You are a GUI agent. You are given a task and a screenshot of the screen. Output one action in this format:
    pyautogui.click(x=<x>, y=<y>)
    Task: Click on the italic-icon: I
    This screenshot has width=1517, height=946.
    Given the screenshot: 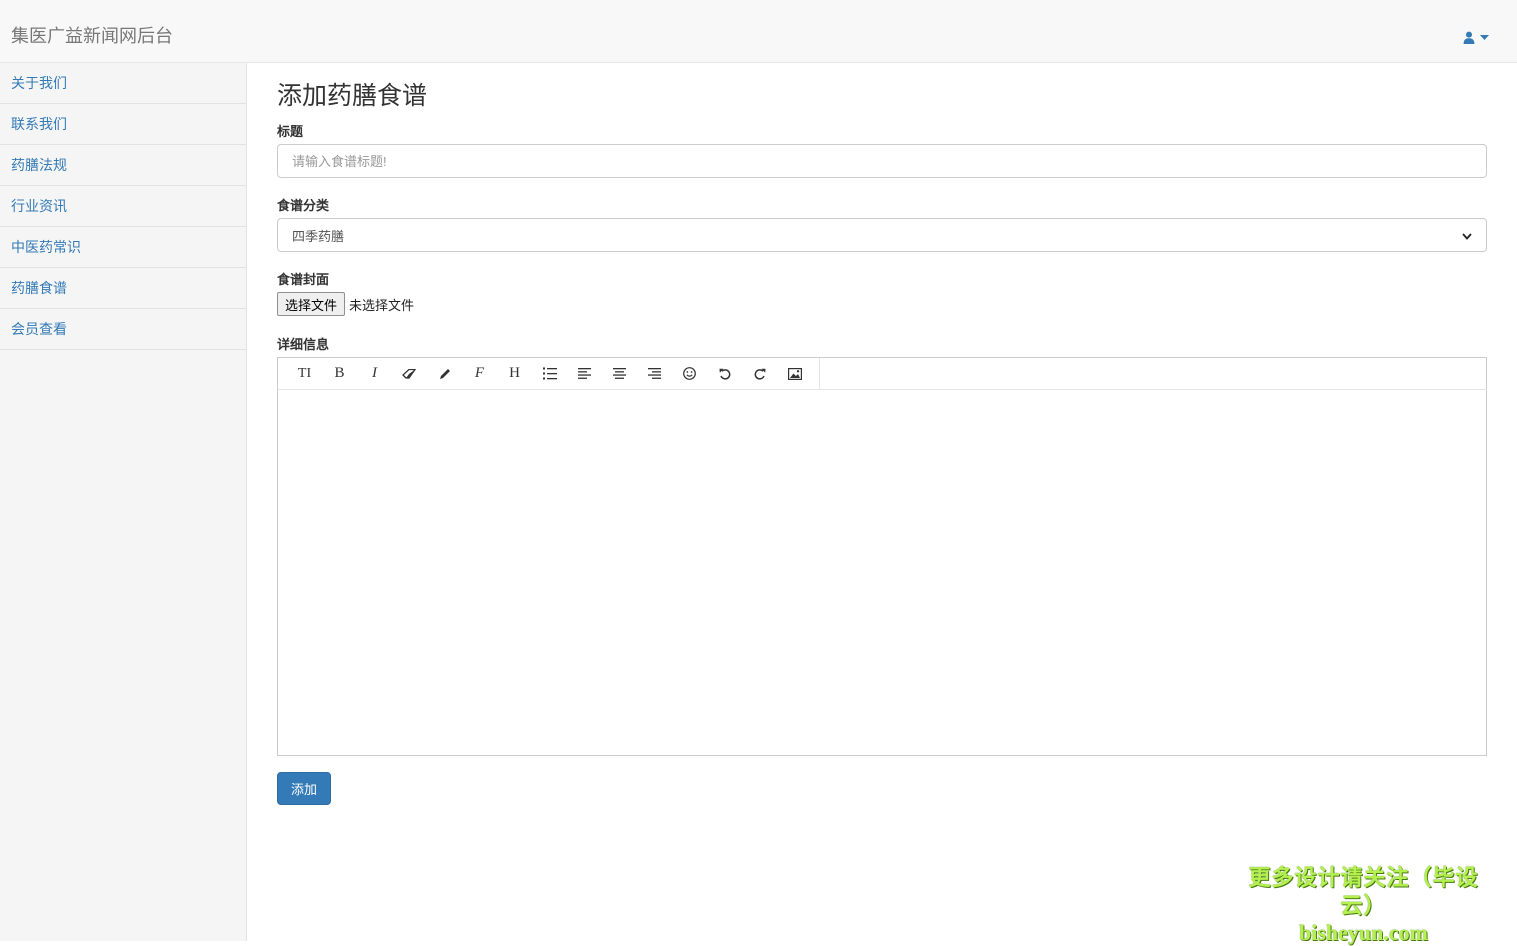 What is the action you would take?
    pyautogui.click(x=374, y=374)
    